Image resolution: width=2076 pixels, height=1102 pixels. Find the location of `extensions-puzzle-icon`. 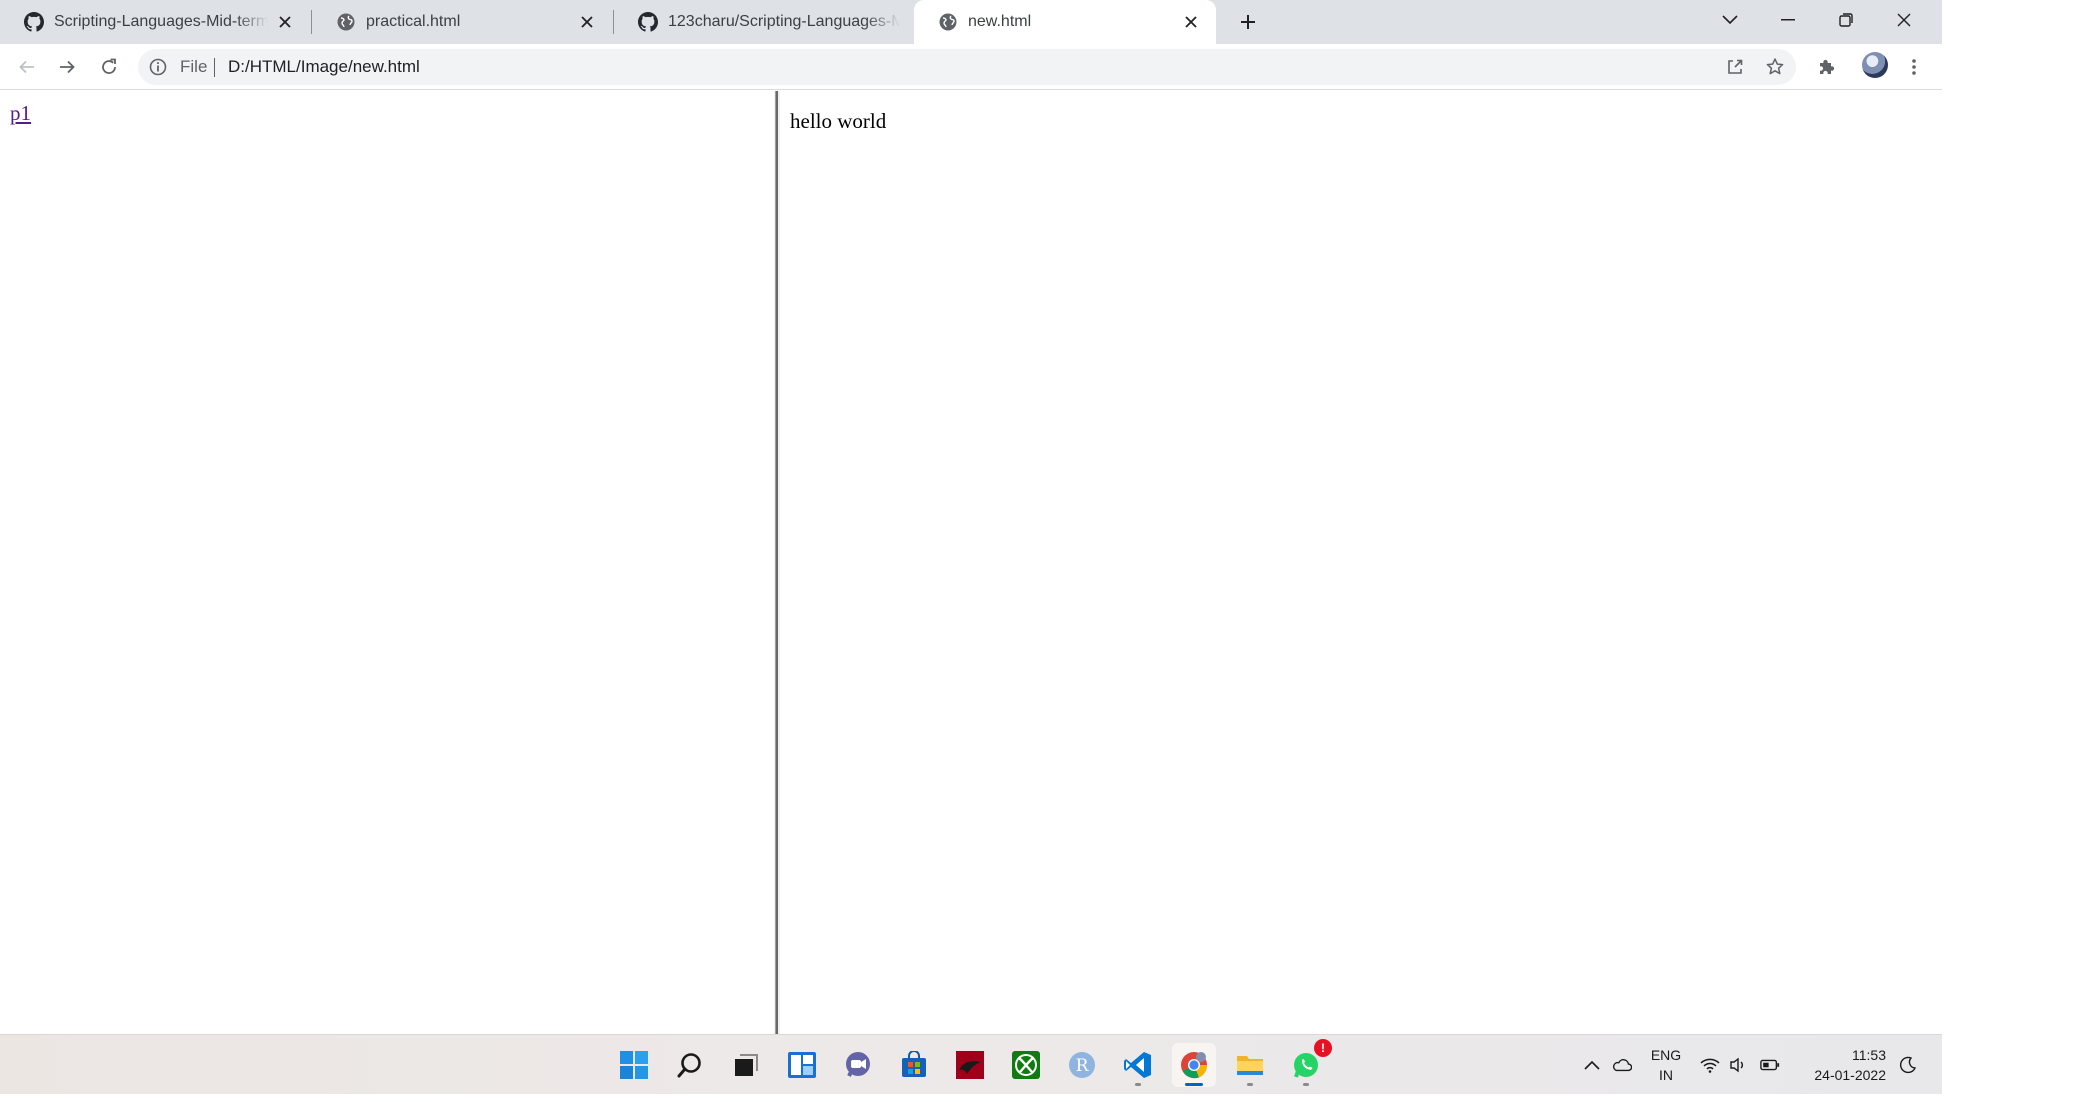

extensions-puzzle-icon is located at coordinates (1826, 67).